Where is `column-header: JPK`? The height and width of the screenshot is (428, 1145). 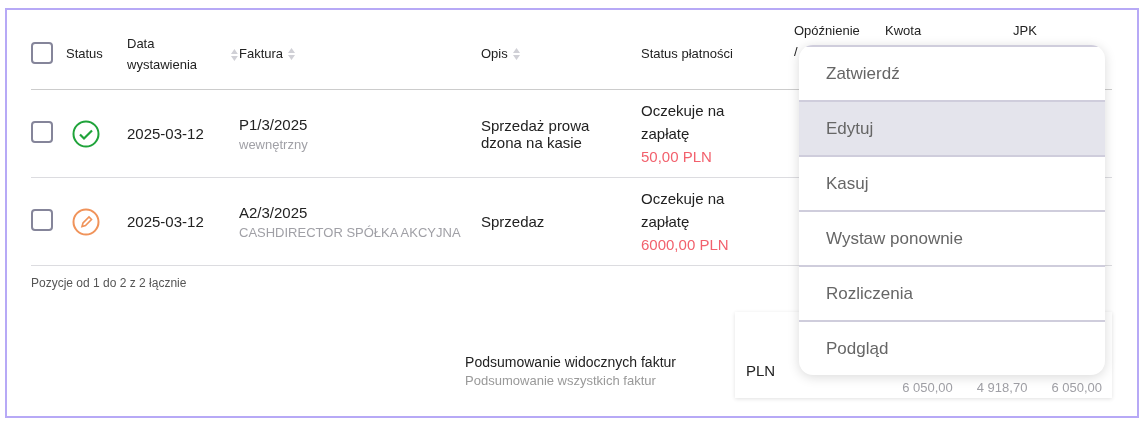 column-header: JPK is located at coordinates (1025, 31).